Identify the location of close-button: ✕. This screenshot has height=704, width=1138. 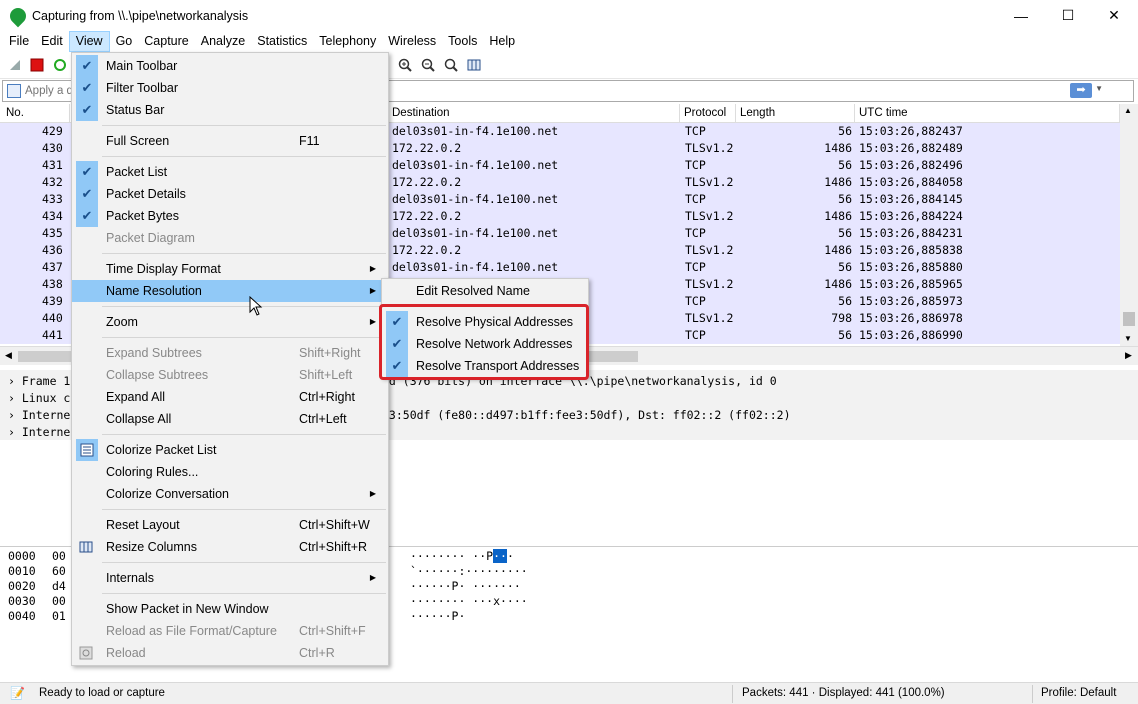
(1114, 15).